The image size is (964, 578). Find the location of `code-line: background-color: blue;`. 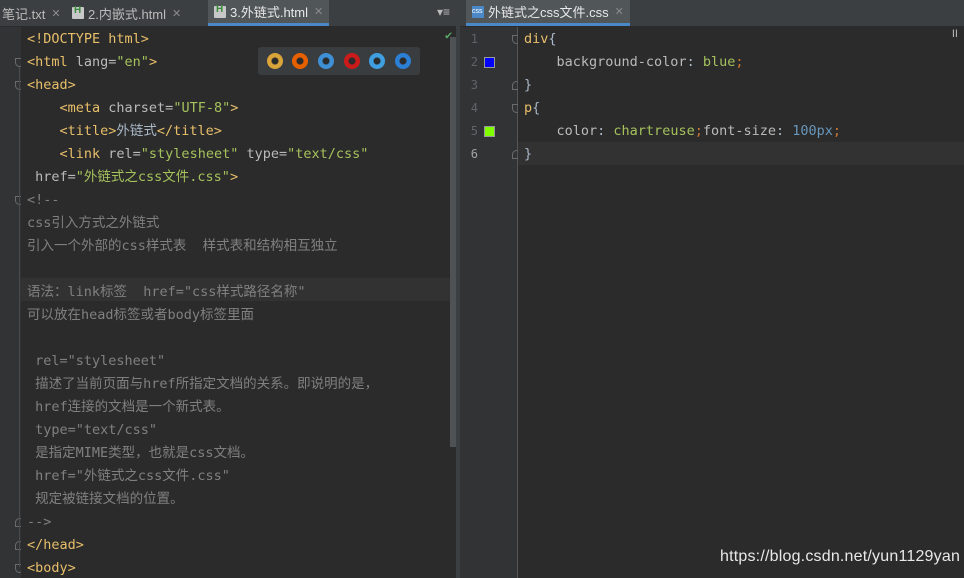

code-line: background-color: blue; is located at coordinates (634, 62).